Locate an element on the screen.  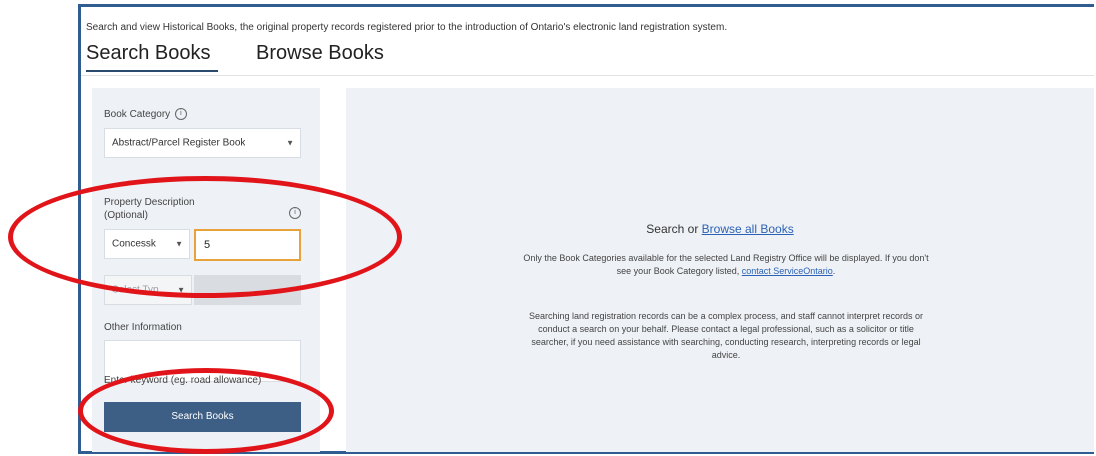
heading-prefix: Search or is located at coordinates (674, 229).